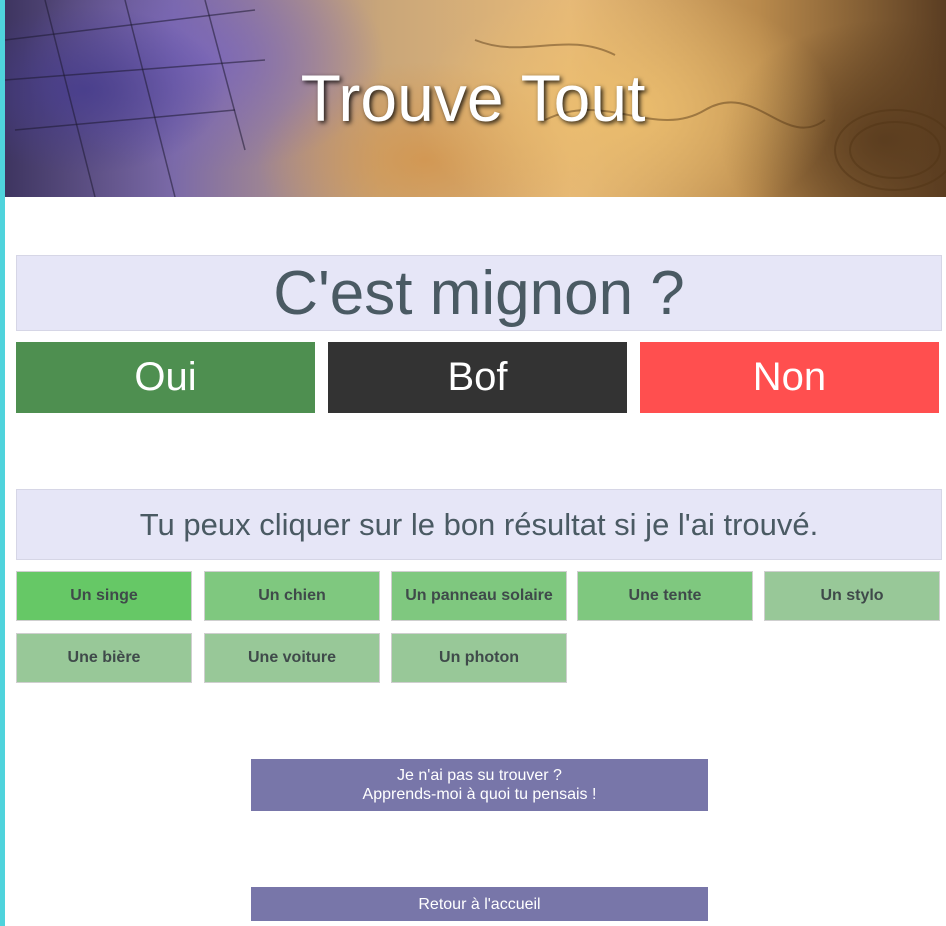  Describe the element at coordinates (479, 904) in the screenshot. I see `back-home-button: Retour à l'accueil` at that location.